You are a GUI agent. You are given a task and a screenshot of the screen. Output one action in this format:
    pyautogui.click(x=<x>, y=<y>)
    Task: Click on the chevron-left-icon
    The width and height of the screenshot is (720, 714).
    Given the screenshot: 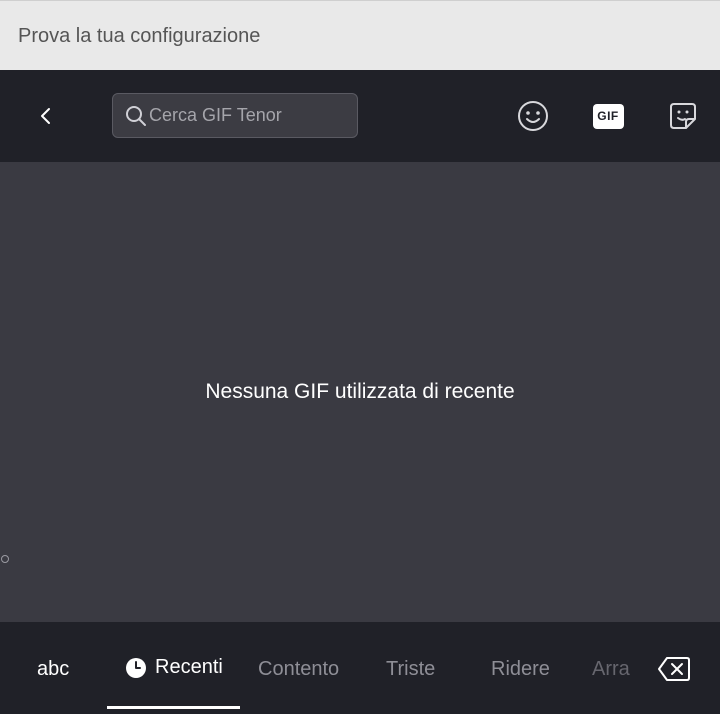 What is the action you would take?
    pyautogui.click(x=45, y=116)
    